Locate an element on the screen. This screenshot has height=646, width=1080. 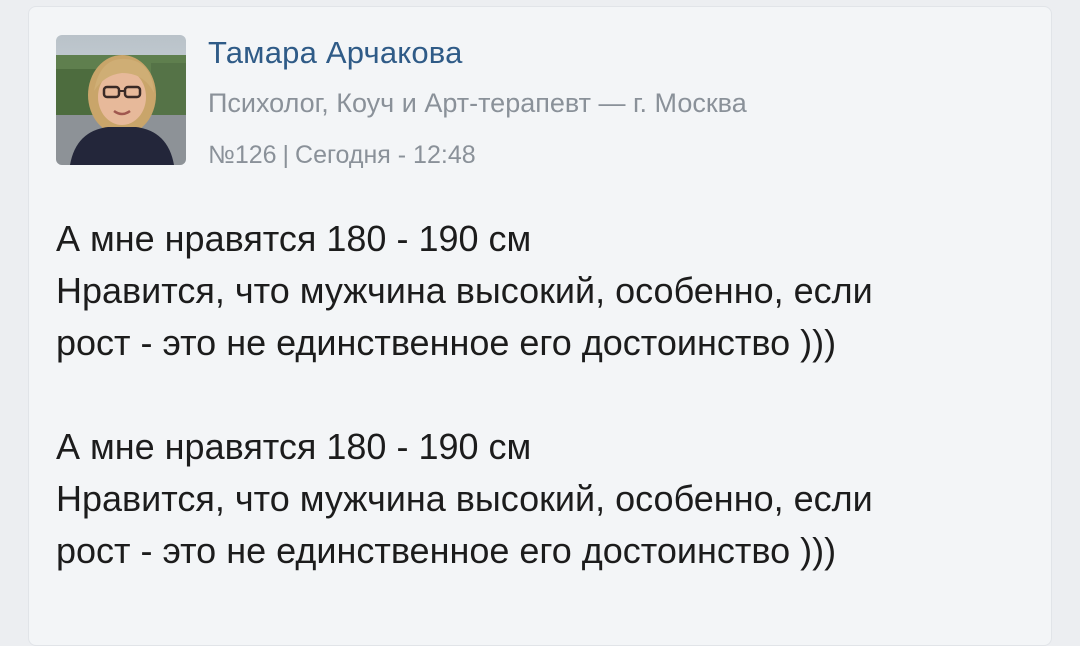
avatar-photo is located at coordinates (121, 100).